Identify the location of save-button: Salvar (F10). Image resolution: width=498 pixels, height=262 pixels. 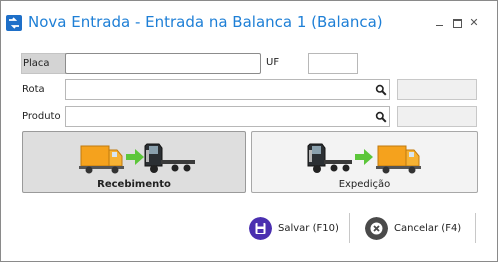
(299, 229).